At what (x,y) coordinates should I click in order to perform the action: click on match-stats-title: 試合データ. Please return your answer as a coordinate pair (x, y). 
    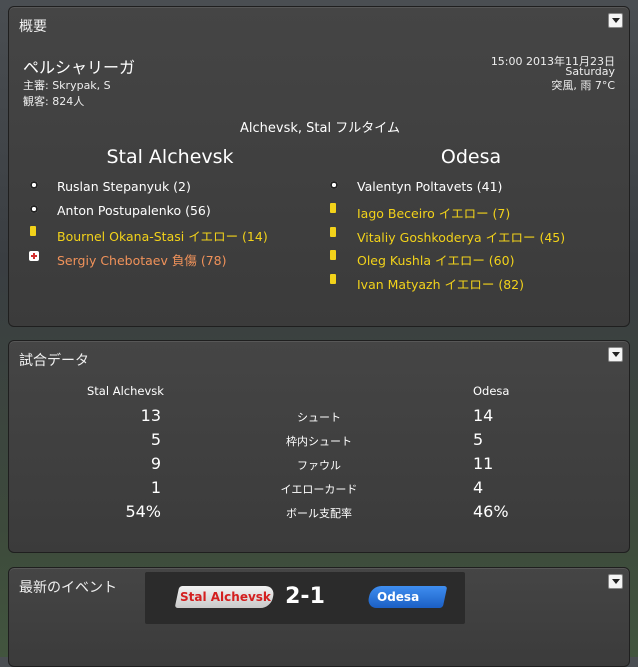
    Looking at the image, I should click on (54, 361).